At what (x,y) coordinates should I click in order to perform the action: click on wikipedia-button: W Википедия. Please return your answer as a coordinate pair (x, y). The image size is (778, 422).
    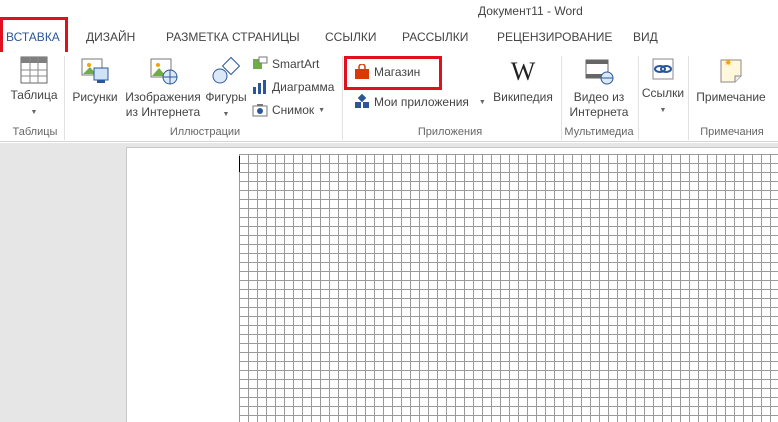
    Looking at the image, I should click on (523, 81).